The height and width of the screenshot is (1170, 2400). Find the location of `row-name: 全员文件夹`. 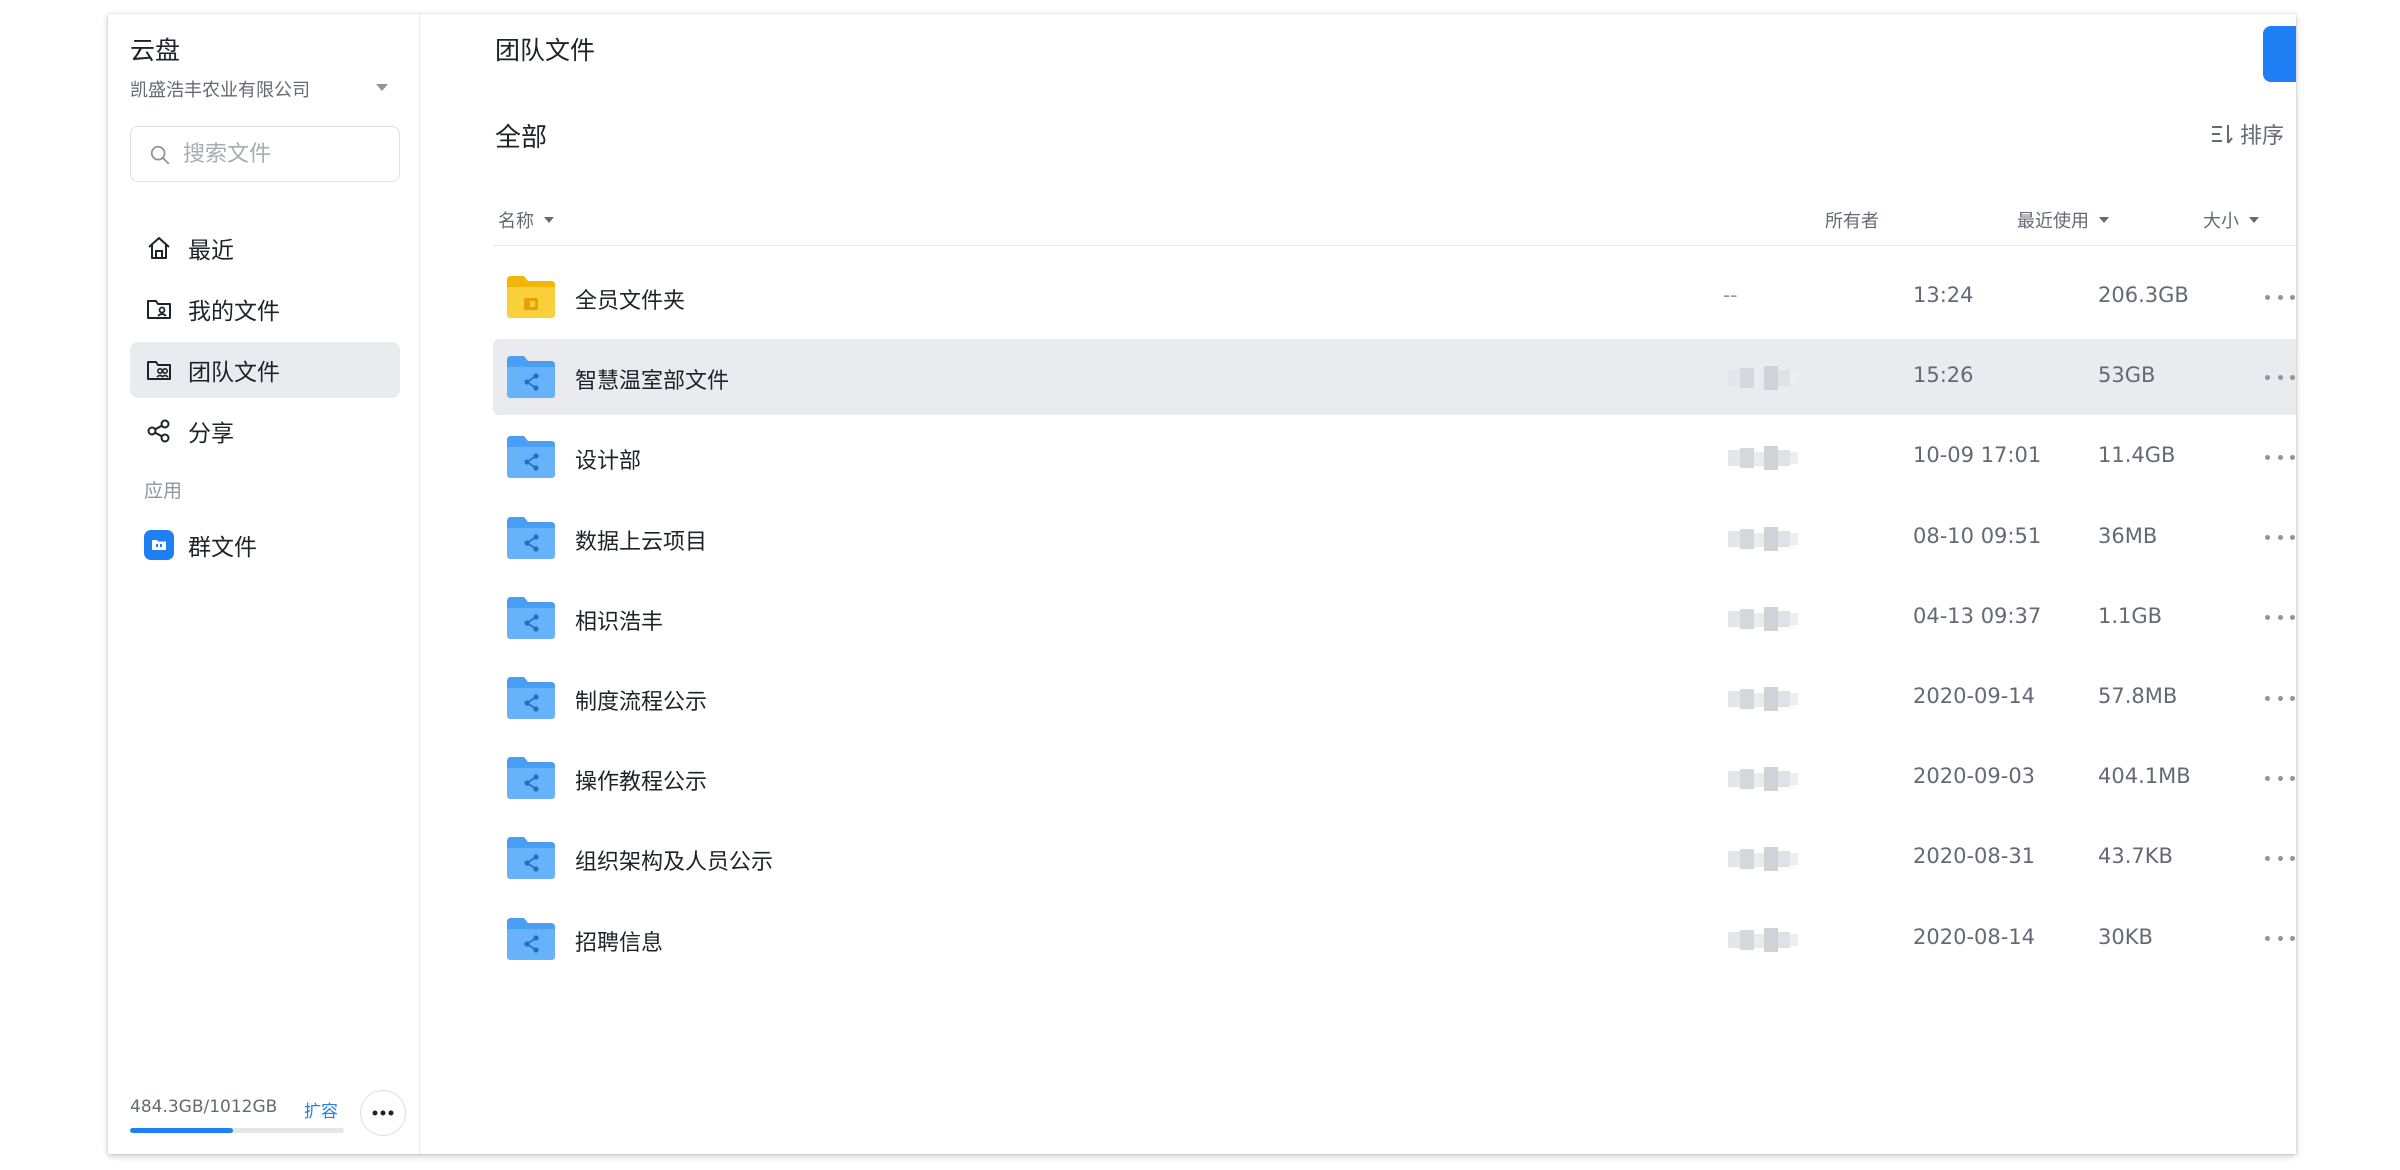

row-name: 全员文件夹 is located at coordinates (630, 299).